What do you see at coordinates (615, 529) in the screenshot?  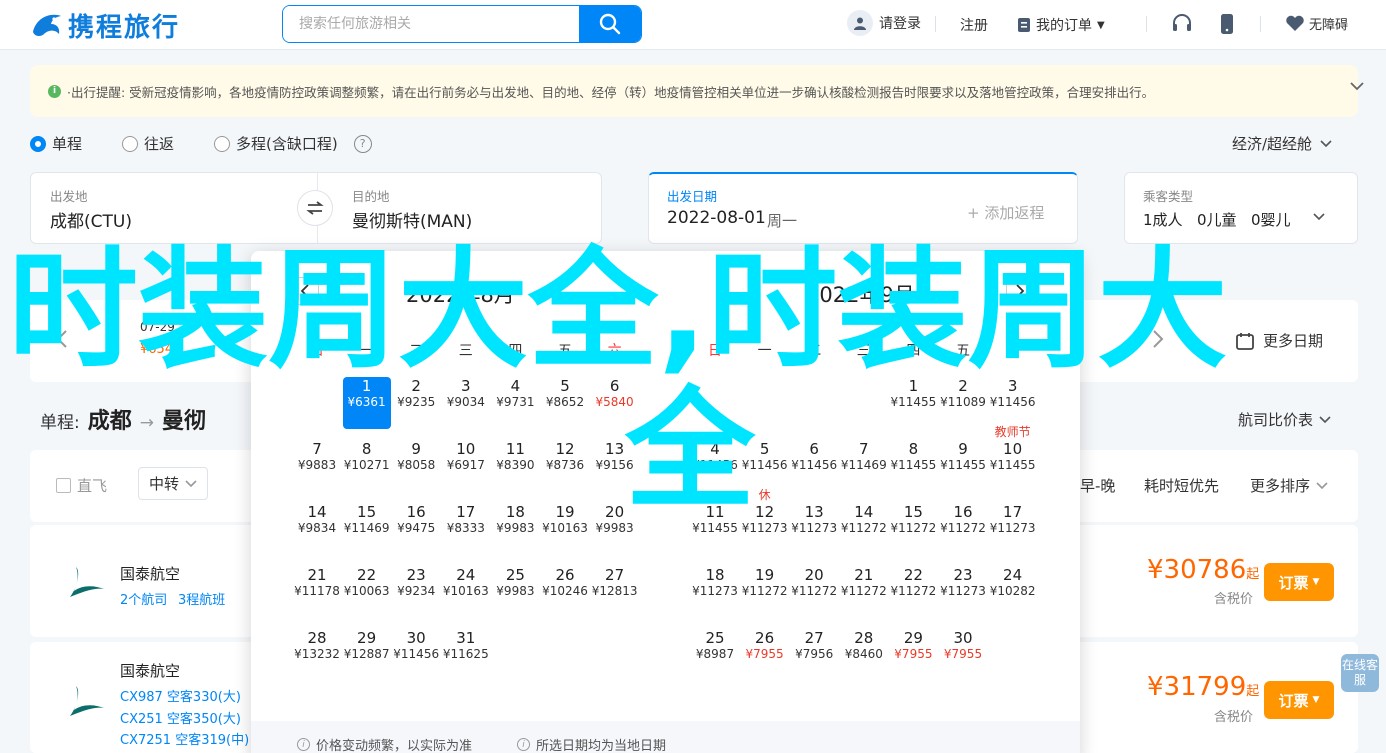 I see `calendar-day: 20 ¥9983` at bounding box center [615, 529].